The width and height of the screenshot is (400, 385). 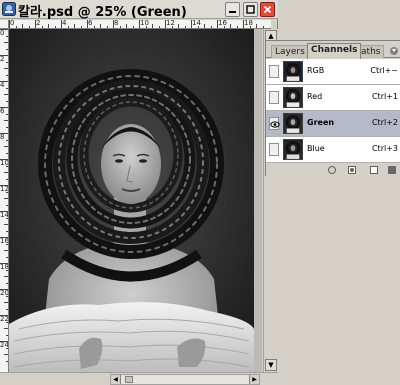 I want to click on tab-channels: Channels, so click(x=334, y=51).